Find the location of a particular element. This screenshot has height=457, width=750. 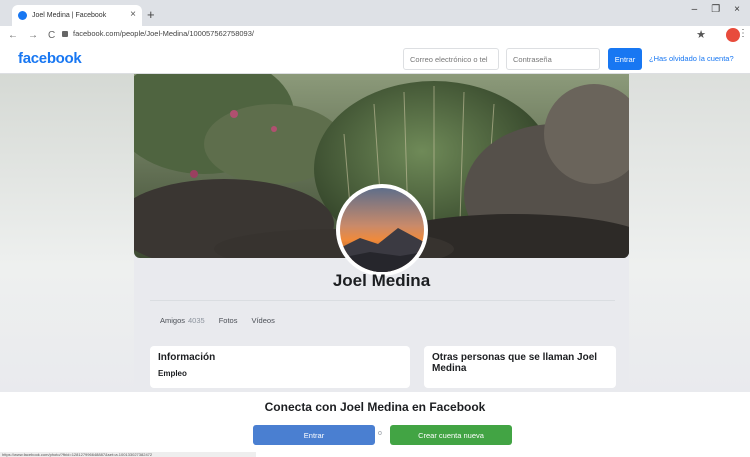

nav-buttons: ← → C is located at coordinates (31, 35).